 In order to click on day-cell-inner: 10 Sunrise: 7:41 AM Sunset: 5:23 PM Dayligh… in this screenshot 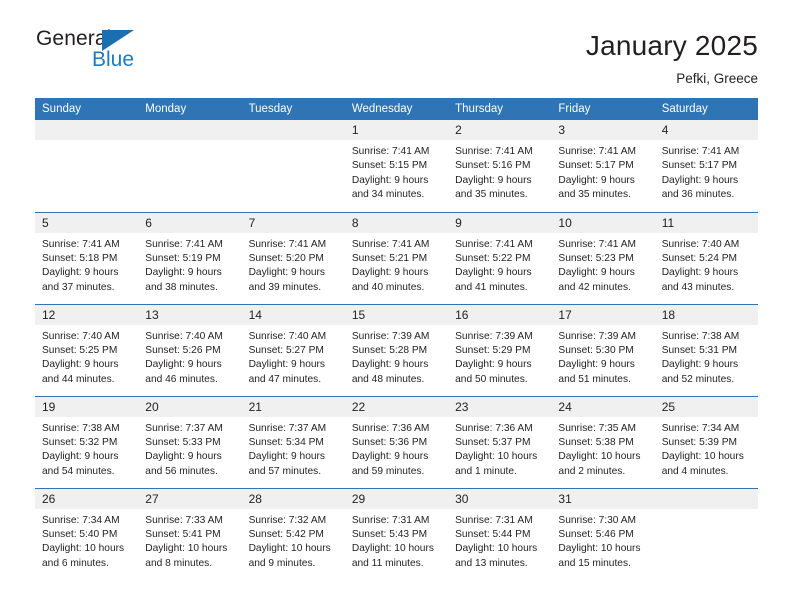, I will do `click(603, 258)`.